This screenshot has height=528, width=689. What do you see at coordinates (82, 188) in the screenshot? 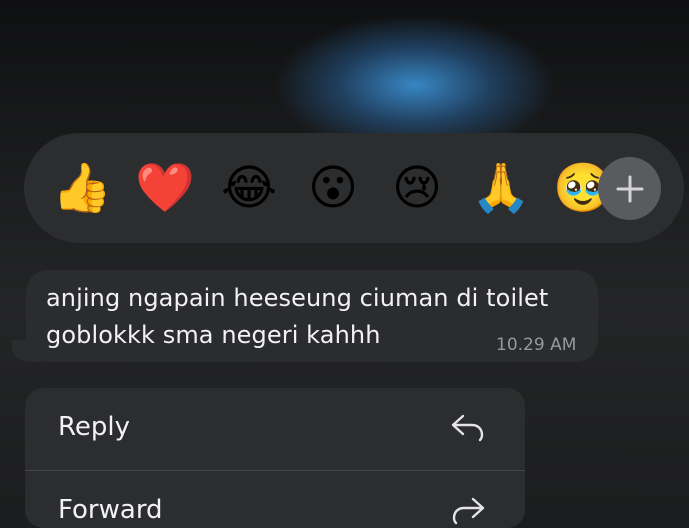
I see `reaction-thumbs-up: 👍` at bounding box center [82, 188].